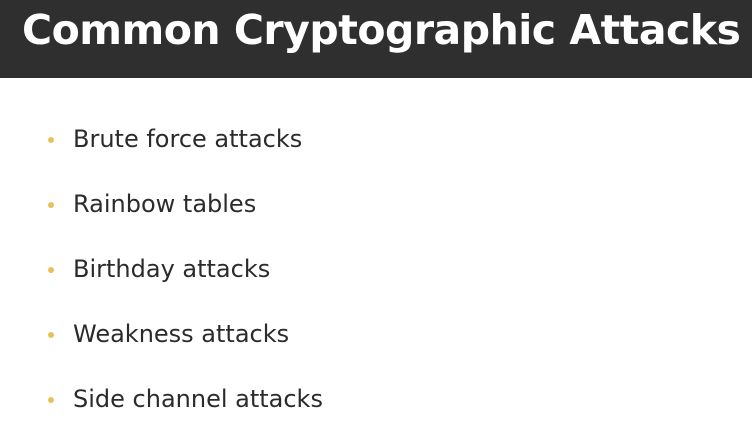 The height and width of the screenshot is (421, 752). What do you see at coordinates (172, 269) in the screenshot?
I see `bullet-text: Birthday attacks` at bounding box center [172, 269].